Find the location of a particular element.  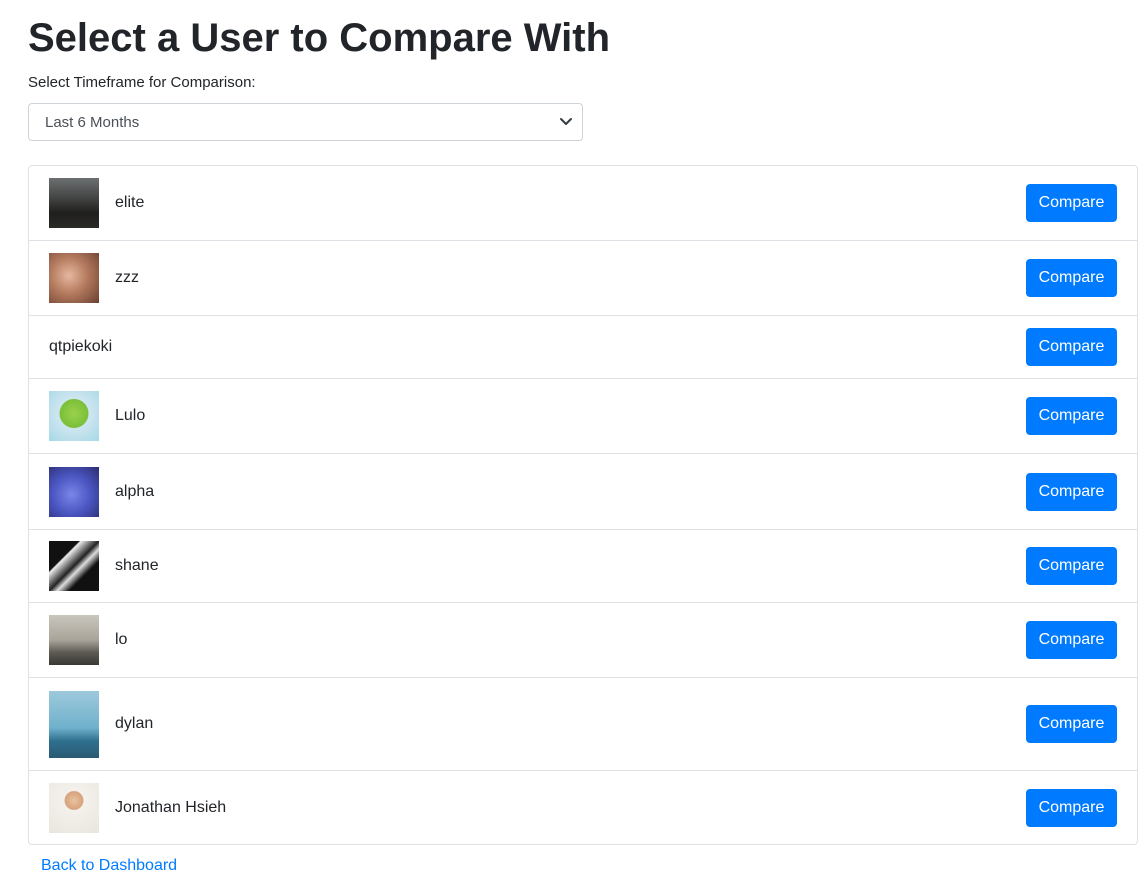

back-to-dashboard-link: Back to Dashboard is located at coordinates (109, 866).